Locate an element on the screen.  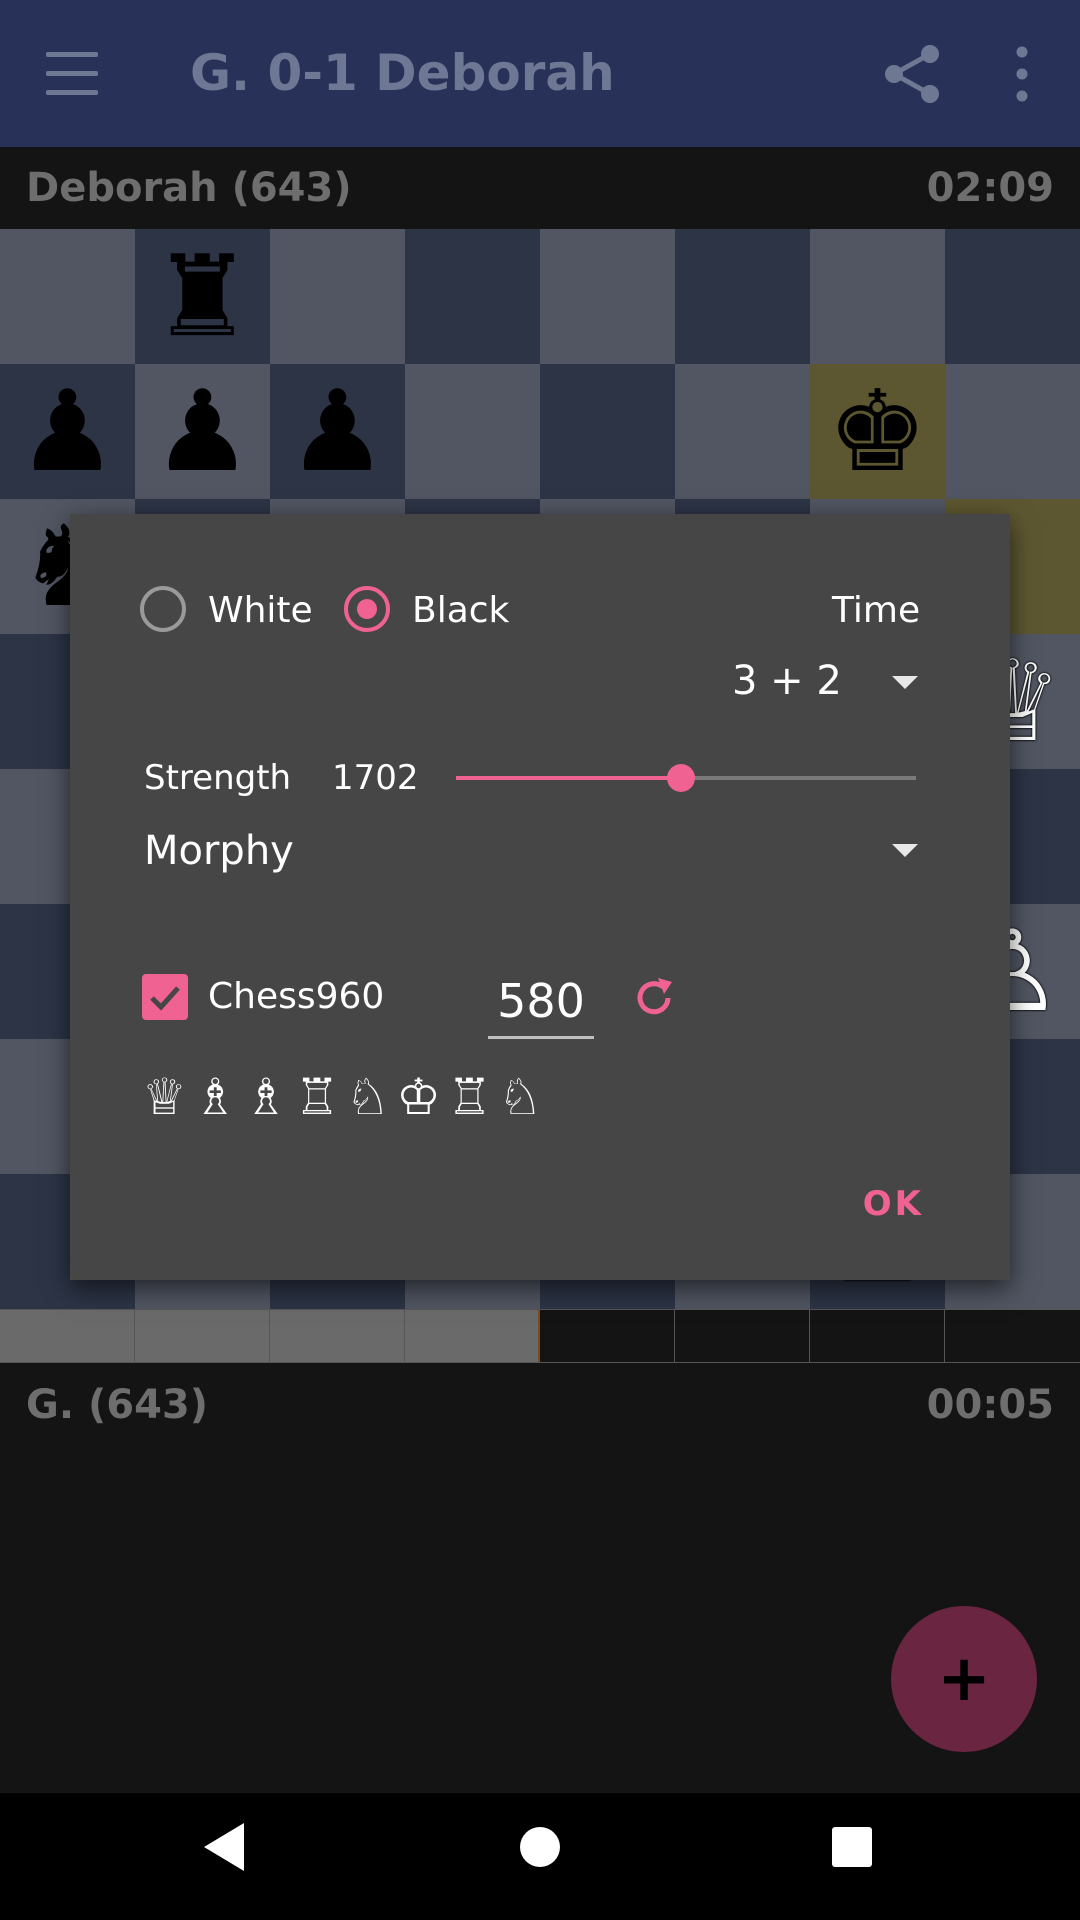
white-radio is located at coordinates (163, 609).